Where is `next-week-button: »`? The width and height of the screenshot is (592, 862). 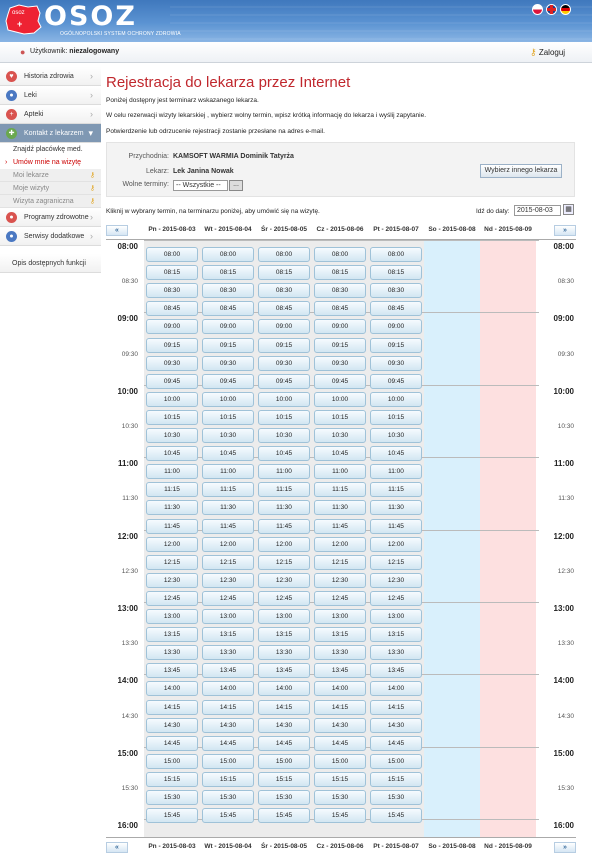 next-week-button: » is located at coordinates (565, 847).